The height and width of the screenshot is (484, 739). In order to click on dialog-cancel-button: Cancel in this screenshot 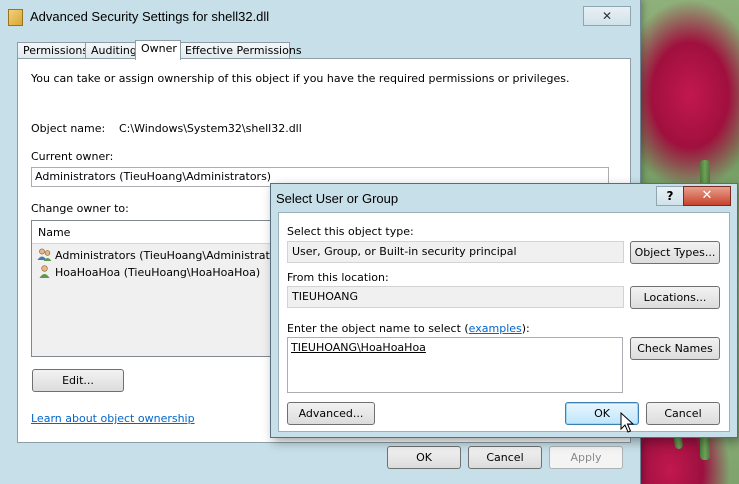, I will do `click(683, 413)`.